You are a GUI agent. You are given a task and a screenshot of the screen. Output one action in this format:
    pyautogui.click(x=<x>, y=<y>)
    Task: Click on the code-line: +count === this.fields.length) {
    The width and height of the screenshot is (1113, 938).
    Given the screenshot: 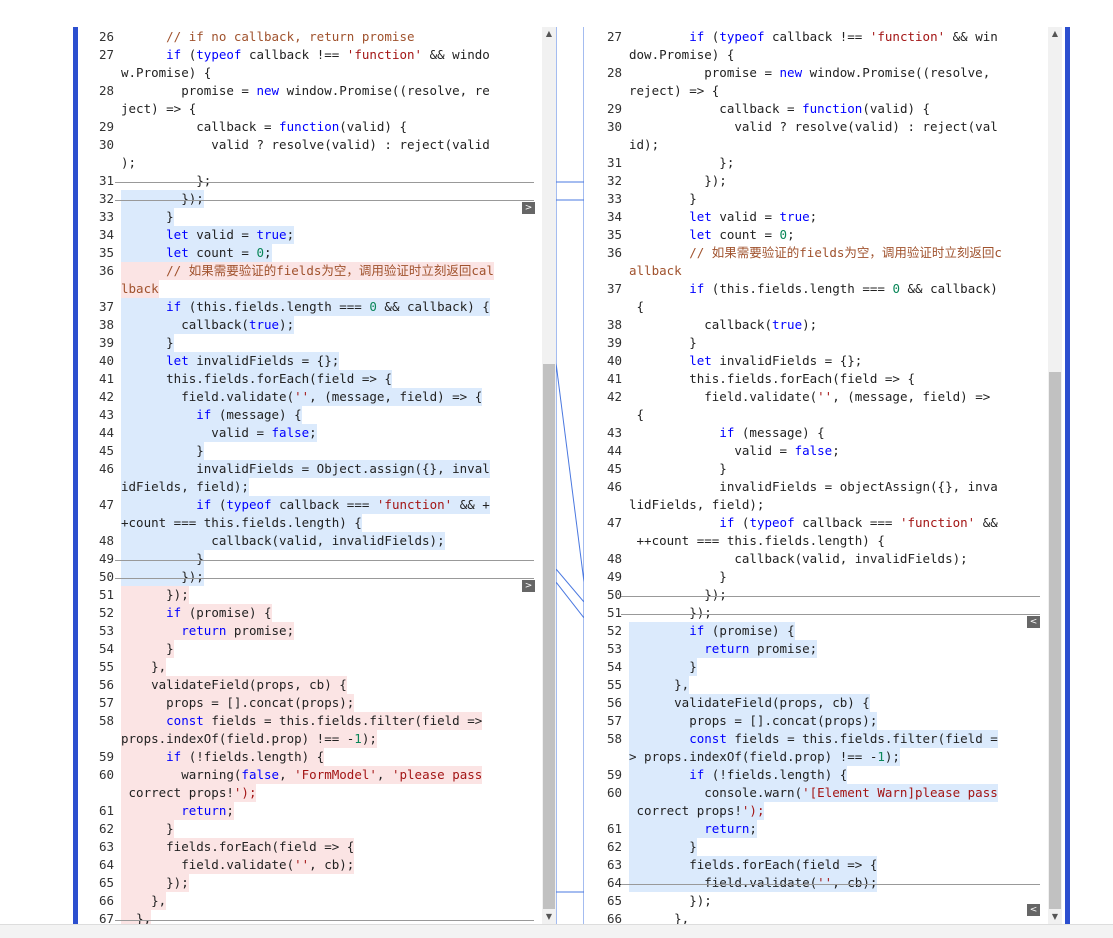 What is the action you would take?
    pyautogui.click(x=241, y=523)
    